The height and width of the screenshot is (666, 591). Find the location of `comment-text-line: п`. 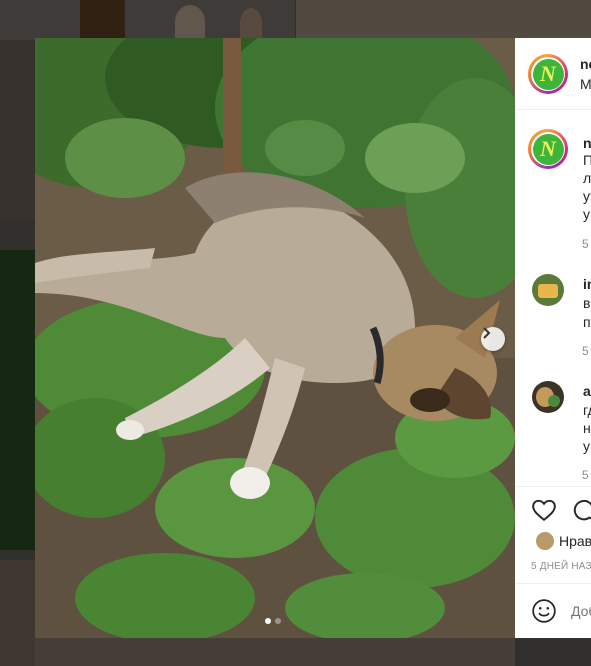

comment-text-line: п is located at coordinates (587, 322).